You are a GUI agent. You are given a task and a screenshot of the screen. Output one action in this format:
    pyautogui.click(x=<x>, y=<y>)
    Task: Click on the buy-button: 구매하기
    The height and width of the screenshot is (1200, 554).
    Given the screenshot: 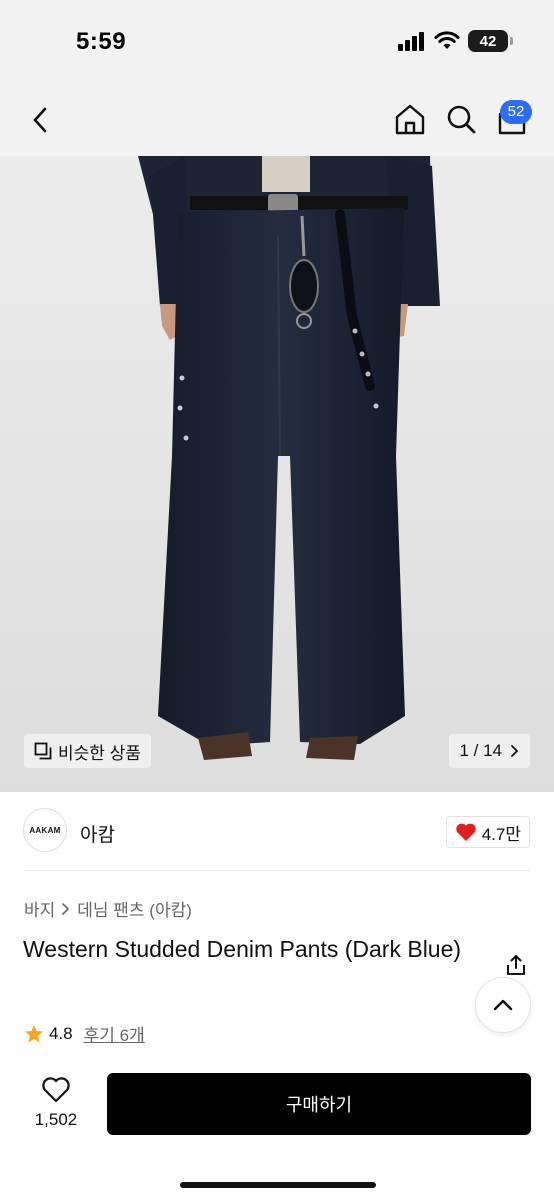 What is the action you would take?
    pyautogui.click(x=319, y=1104)
    